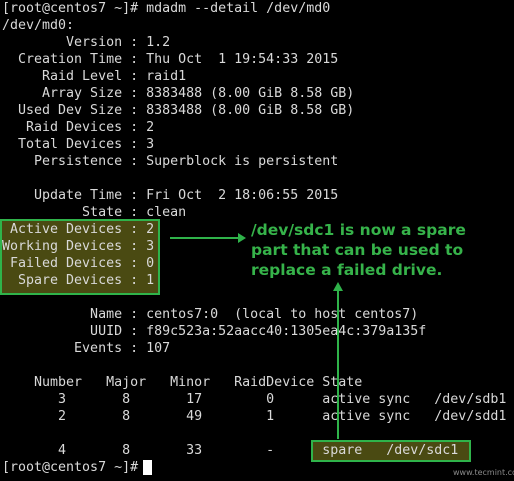 This screenshot has width=514, height=481. What do you see at coordinates (38, 25) in the screenshot?
I see `device-line: /dev/md0:` at bounding box center [38, 25].